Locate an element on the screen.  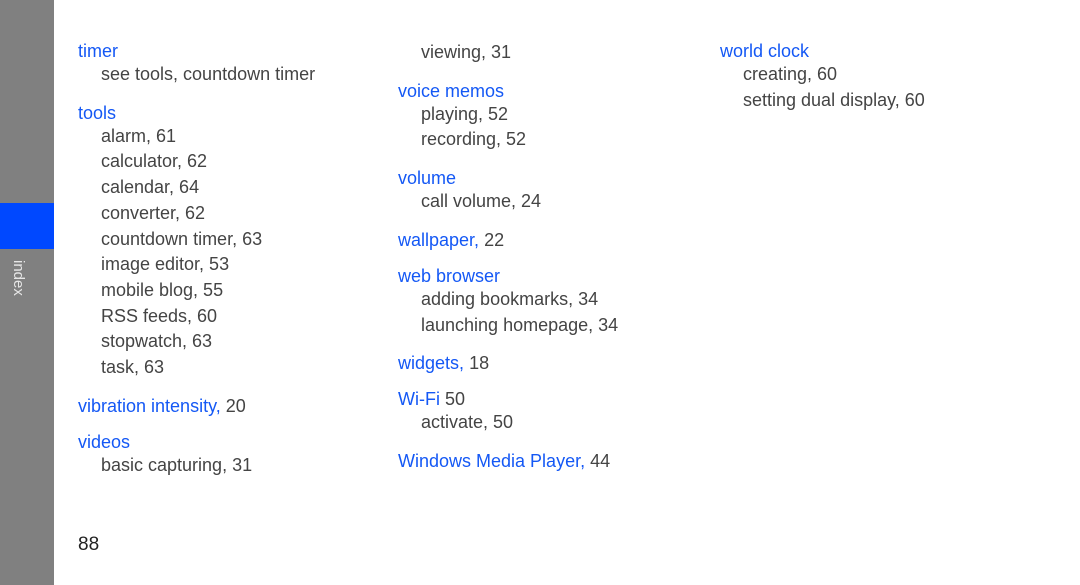
index-heading: Windows Media Player, 44 is located at coordinates (508, 461).